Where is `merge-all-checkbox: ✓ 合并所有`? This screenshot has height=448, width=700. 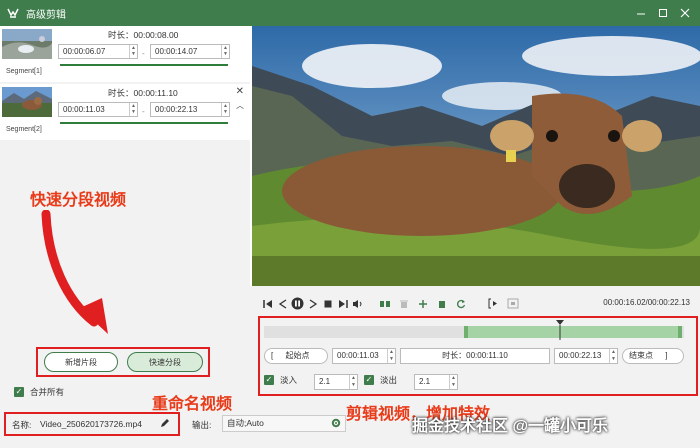
merge-all-checkbox: ✓ 合并所有 is located at coordinates (39, 392).